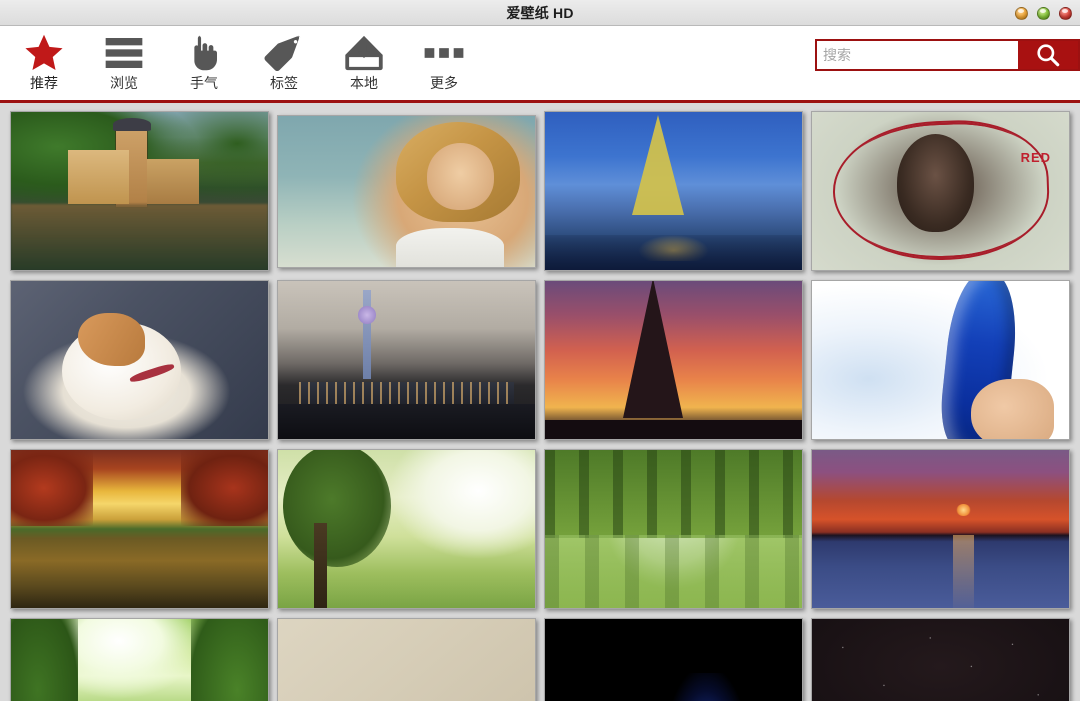 Image resolution: width=1080 pixels, height=701 pixels. I want to click on wallpaper-art-shanghai, so click(406, 360).